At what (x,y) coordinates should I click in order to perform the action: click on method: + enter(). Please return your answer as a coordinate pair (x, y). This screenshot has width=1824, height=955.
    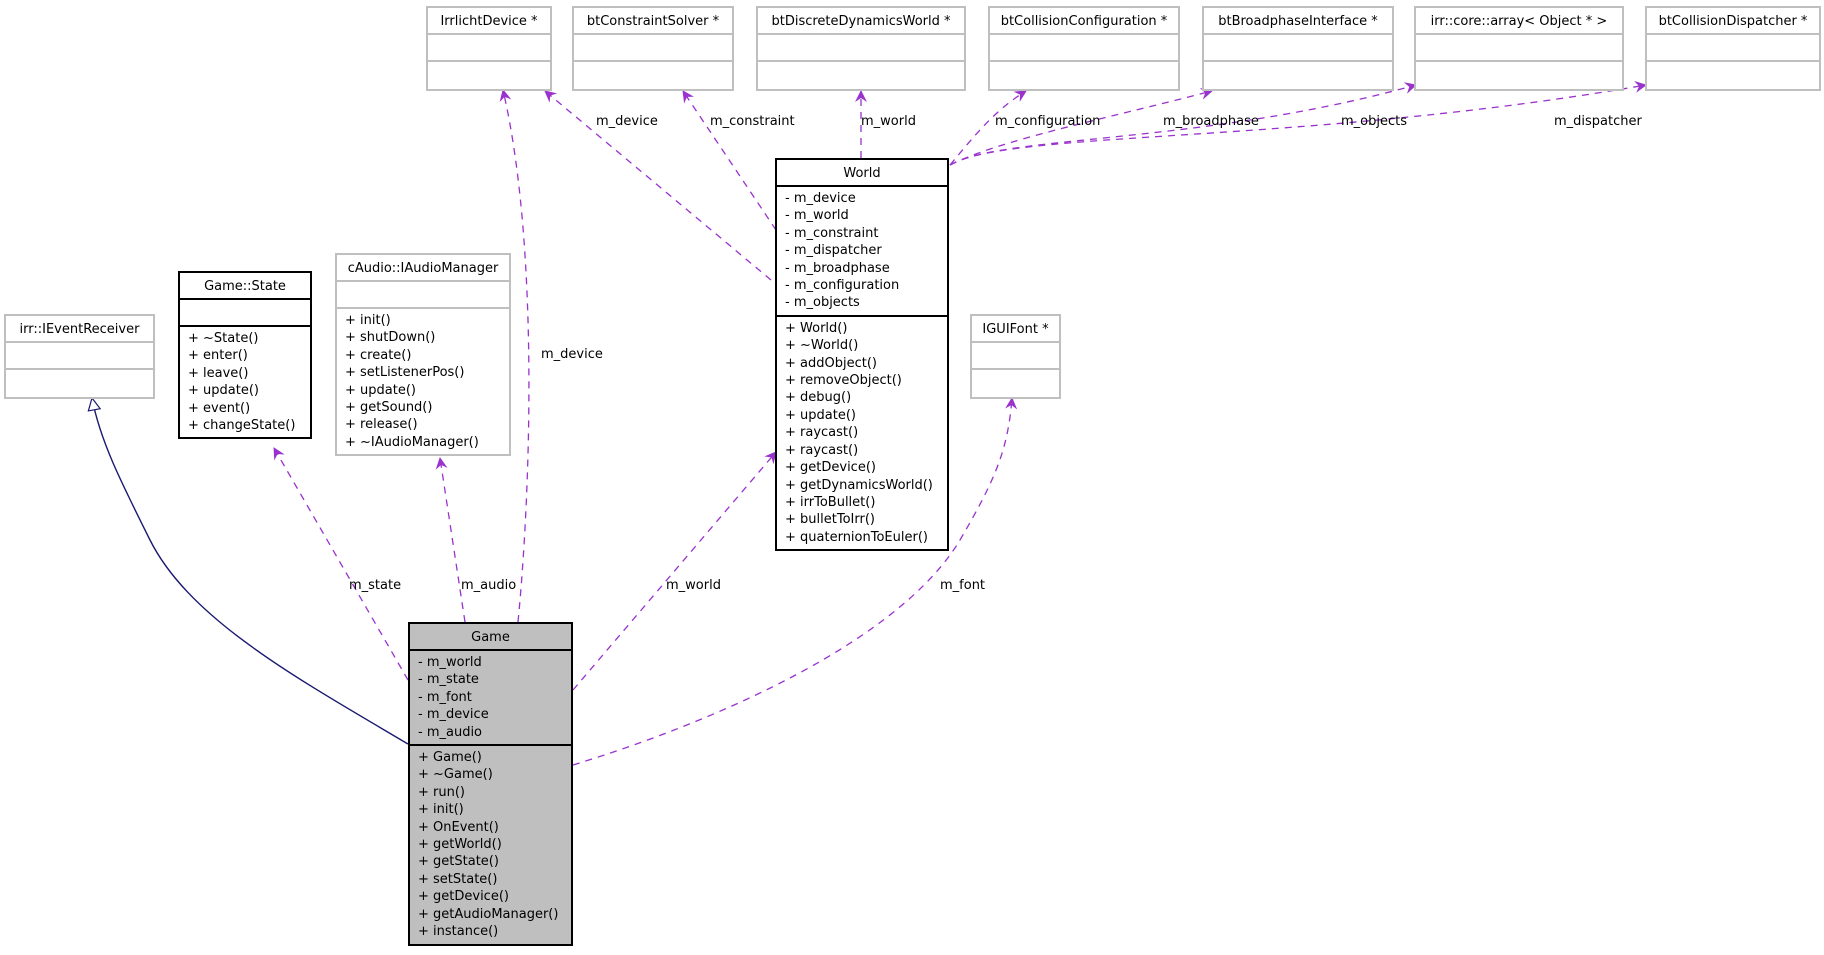
    Looking at the image, I should click on (218, 356).